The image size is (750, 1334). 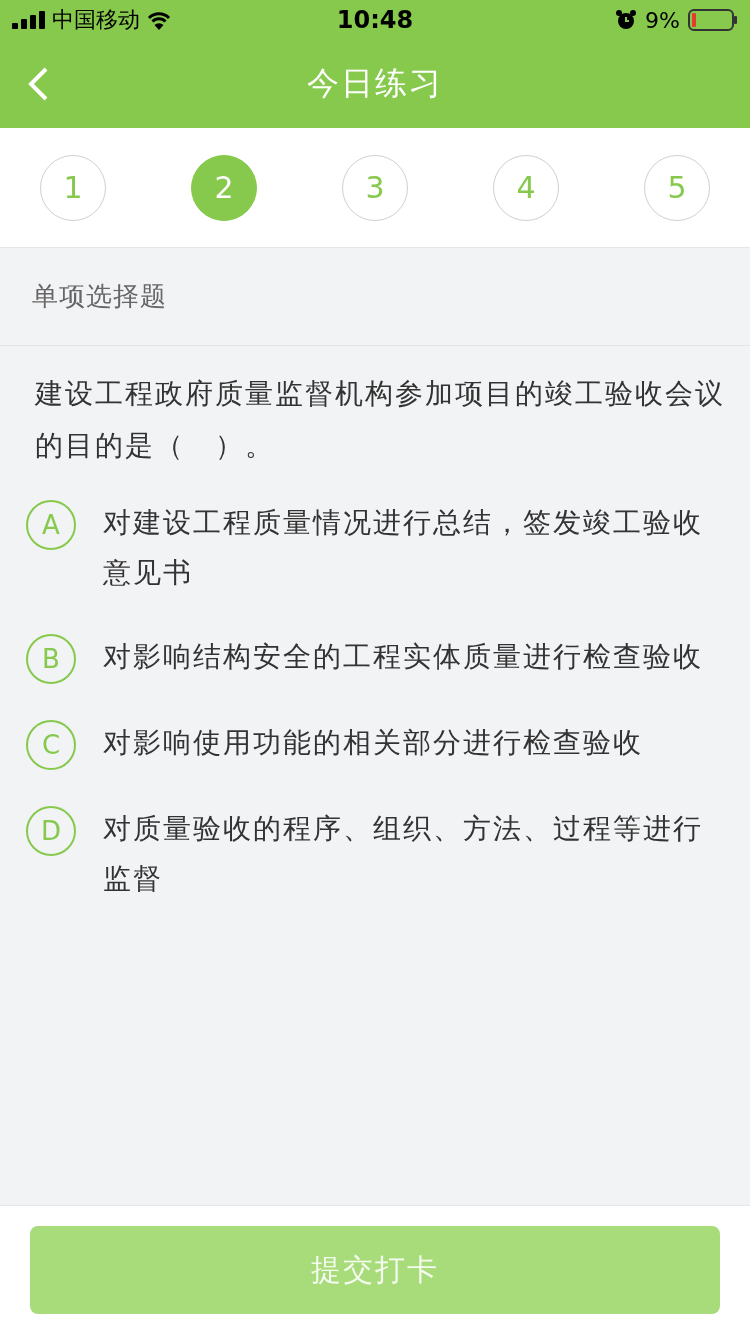 What do you see at coordinates (413, 854) in the screenshot?
I see `option-text: 对质量验收的程序、组织、方法、过程等进行监督` at bounding box center [413, 854].